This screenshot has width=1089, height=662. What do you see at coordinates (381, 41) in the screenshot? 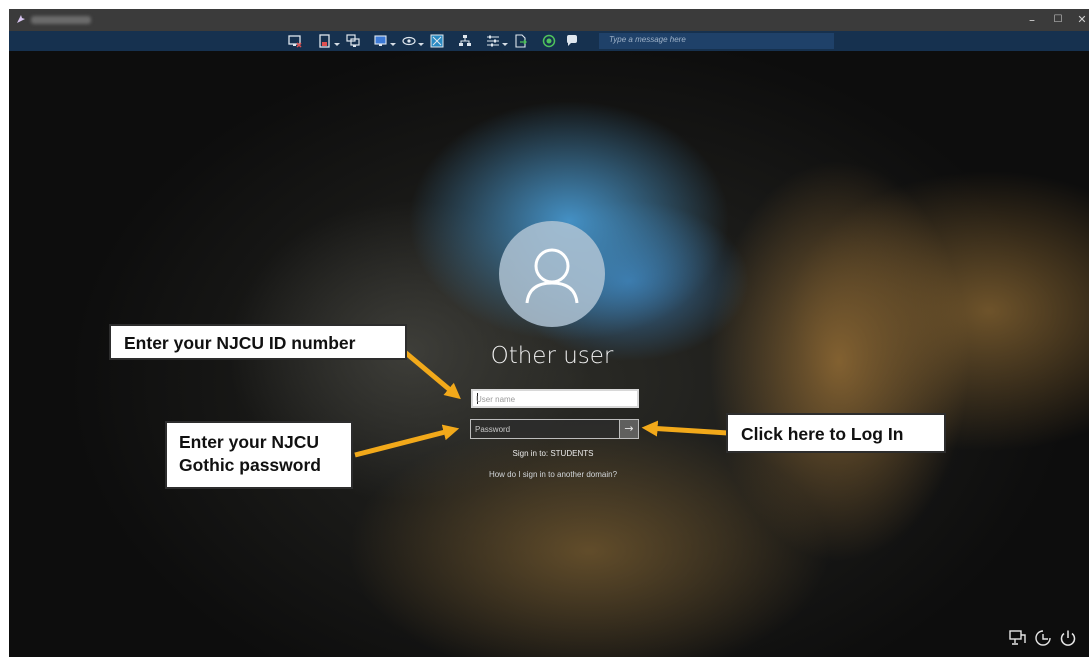
I see `display-icon` at bounding box center [381, 41].